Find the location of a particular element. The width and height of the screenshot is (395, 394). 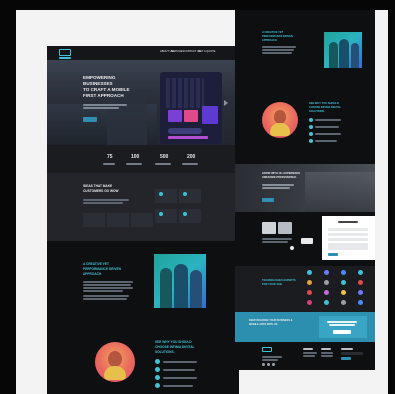

play-icon is located at coordinates (292, 248).